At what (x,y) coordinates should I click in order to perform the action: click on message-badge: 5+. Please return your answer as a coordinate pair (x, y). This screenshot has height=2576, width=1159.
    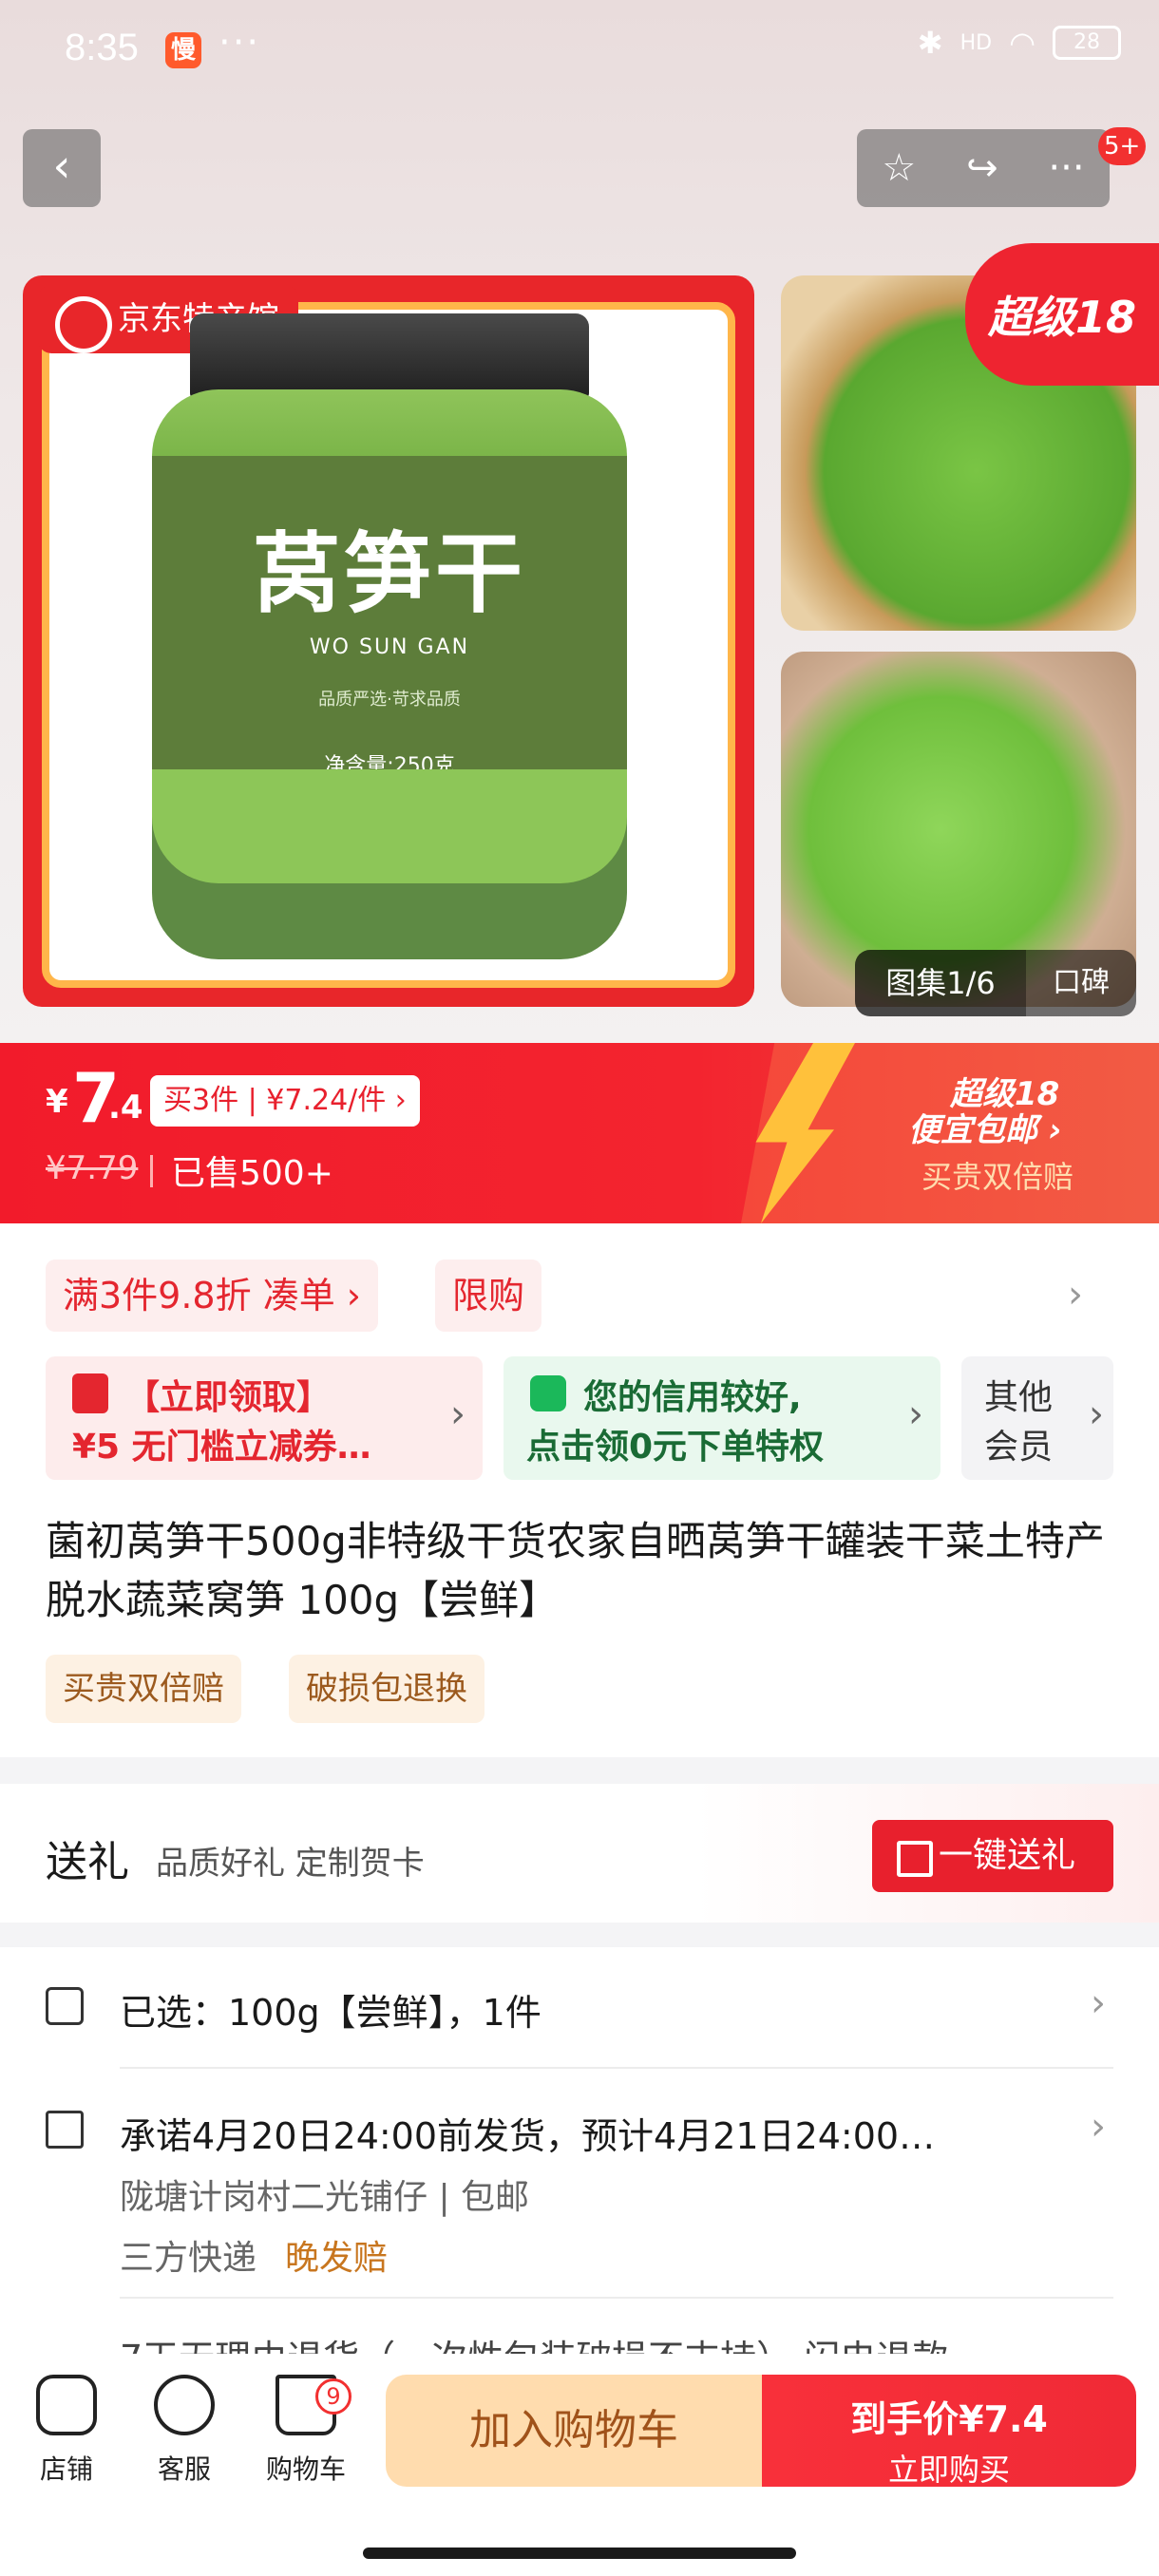
    Looking at the image, I should click on (1122, 146).